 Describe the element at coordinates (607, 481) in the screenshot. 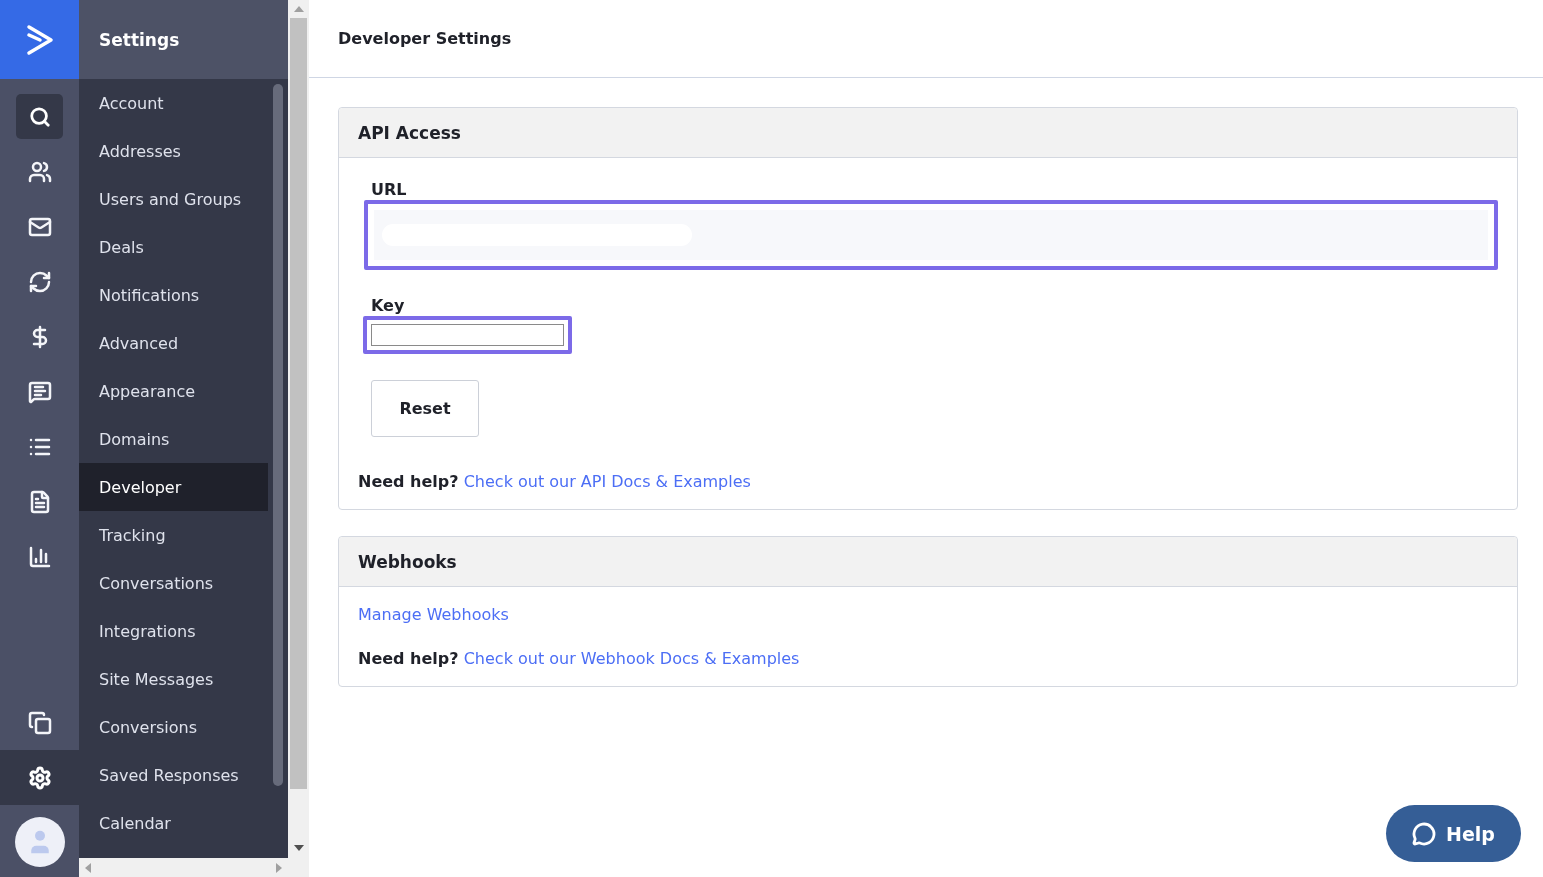

I see `api-docs-link: Check out our API Docs & Examples` at that location.